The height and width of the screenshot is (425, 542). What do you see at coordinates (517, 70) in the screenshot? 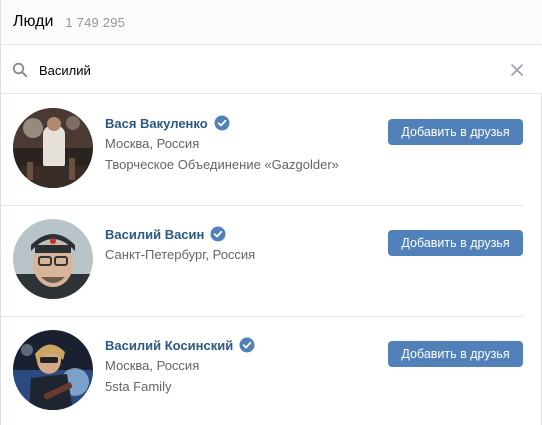
I see `close-icon` at bounding box center [517, 70].